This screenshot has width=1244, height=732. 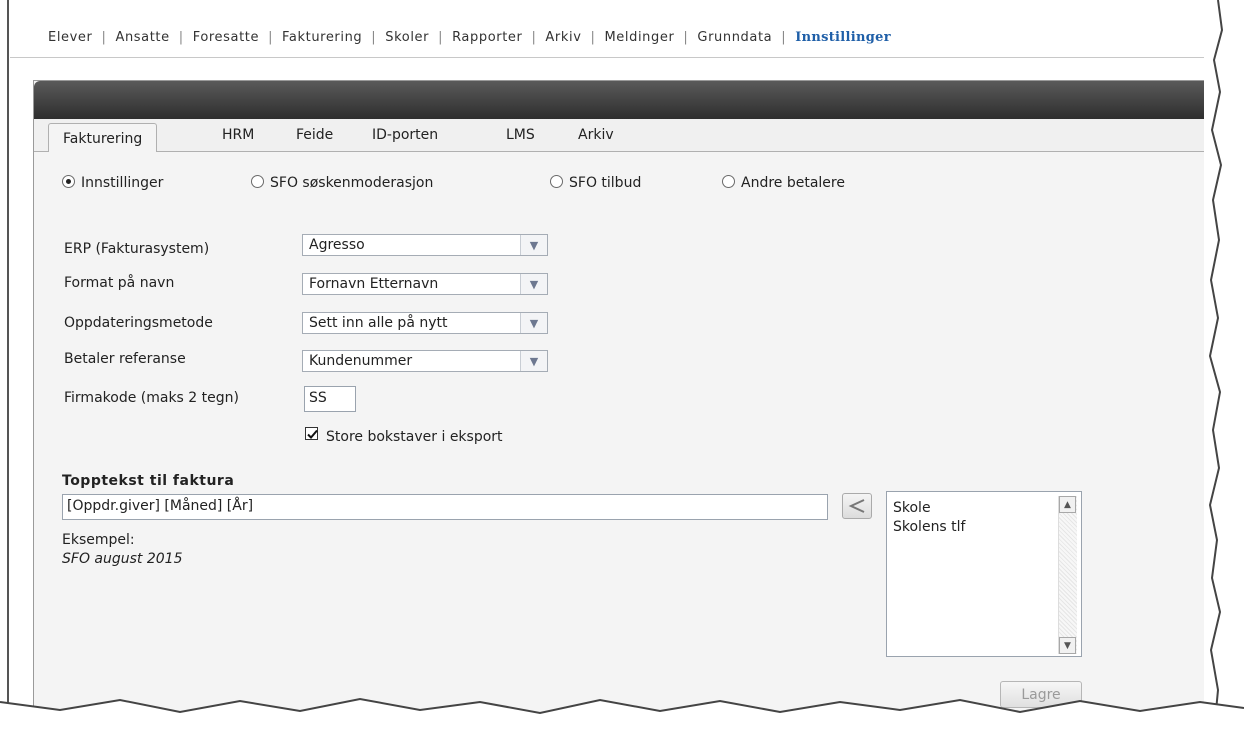 What do you see at coordinates (1067, 645) in the screenshot?
I see `scroll-down-icon: ▼` at bounding box center [1067, 645].